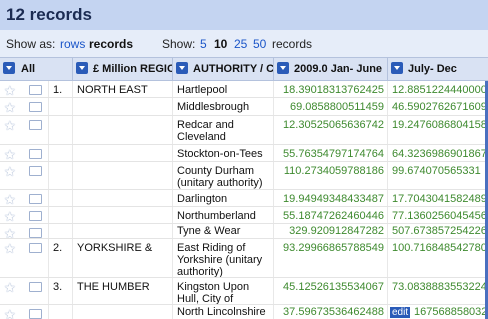  Describe the element at coordinates (58, 248) in the screenshot. I see `row-index: 2.` at that location.